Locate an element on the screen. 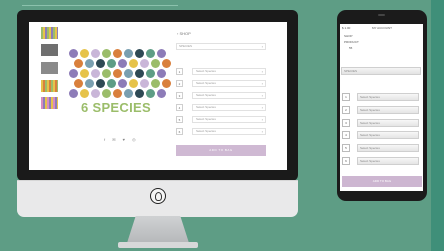 This screenshot has height=251, width=444. imac-stand is located at coordinates (158, 229).